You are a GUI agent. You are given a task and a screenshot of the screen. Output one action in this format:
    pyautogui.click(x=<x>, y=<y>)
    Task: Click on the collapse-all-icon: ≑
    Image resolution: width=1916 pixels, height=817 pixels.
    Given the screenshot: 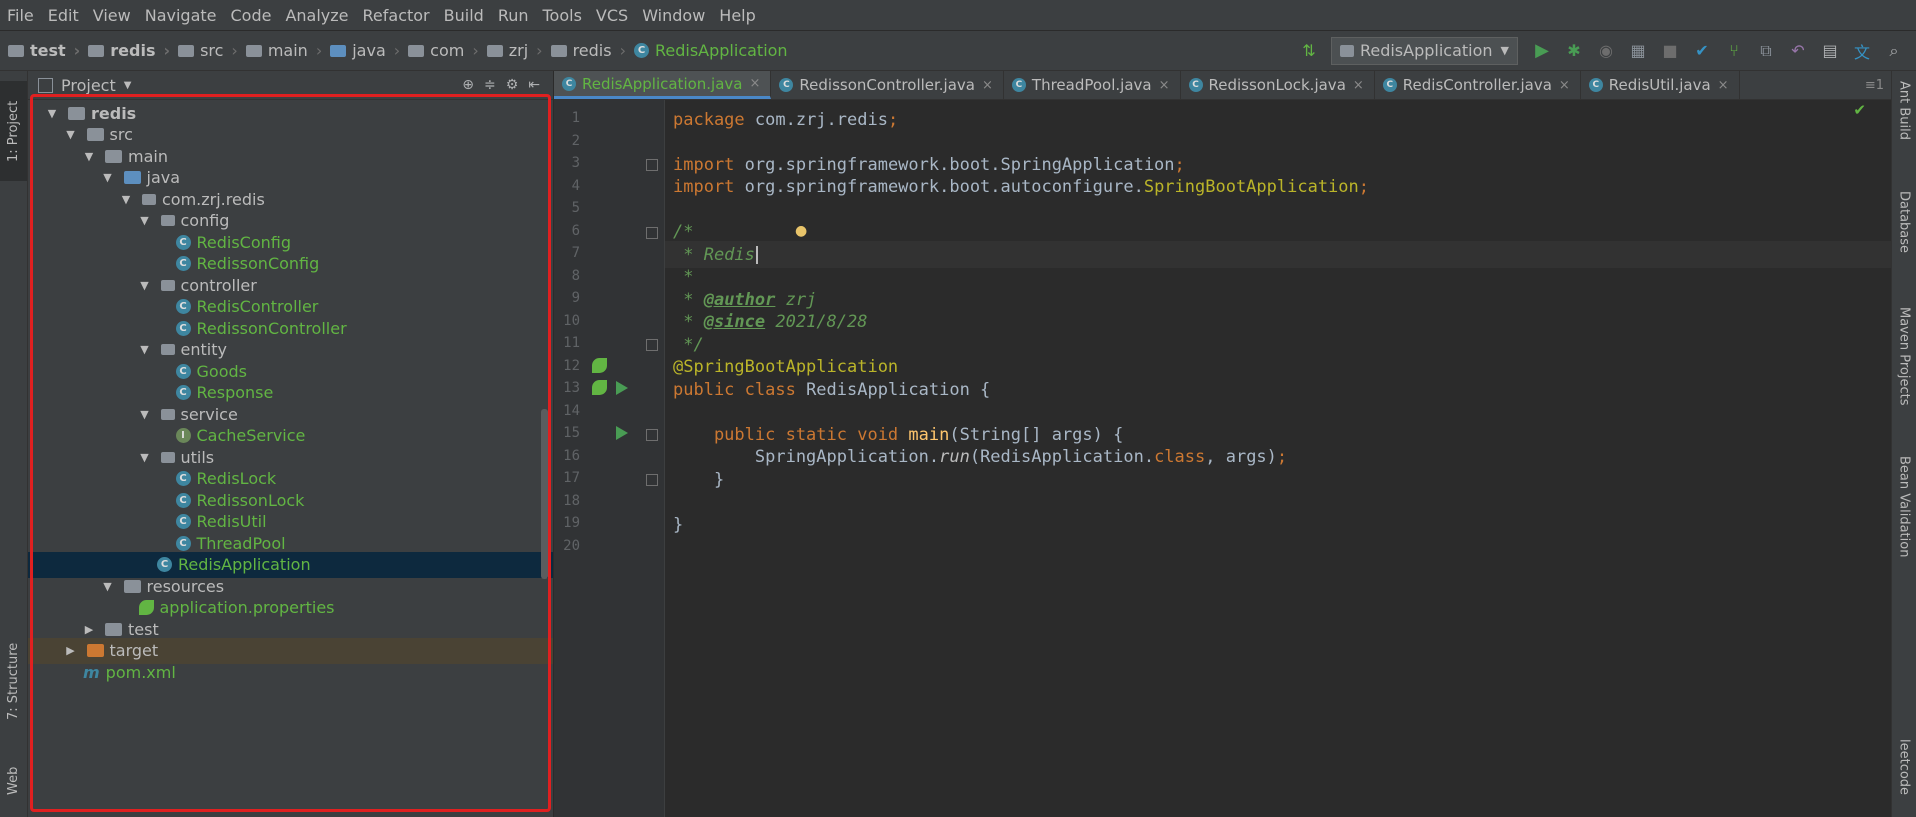 What is the action you would take?
    pyautogui.click(x=490, y=85)
    